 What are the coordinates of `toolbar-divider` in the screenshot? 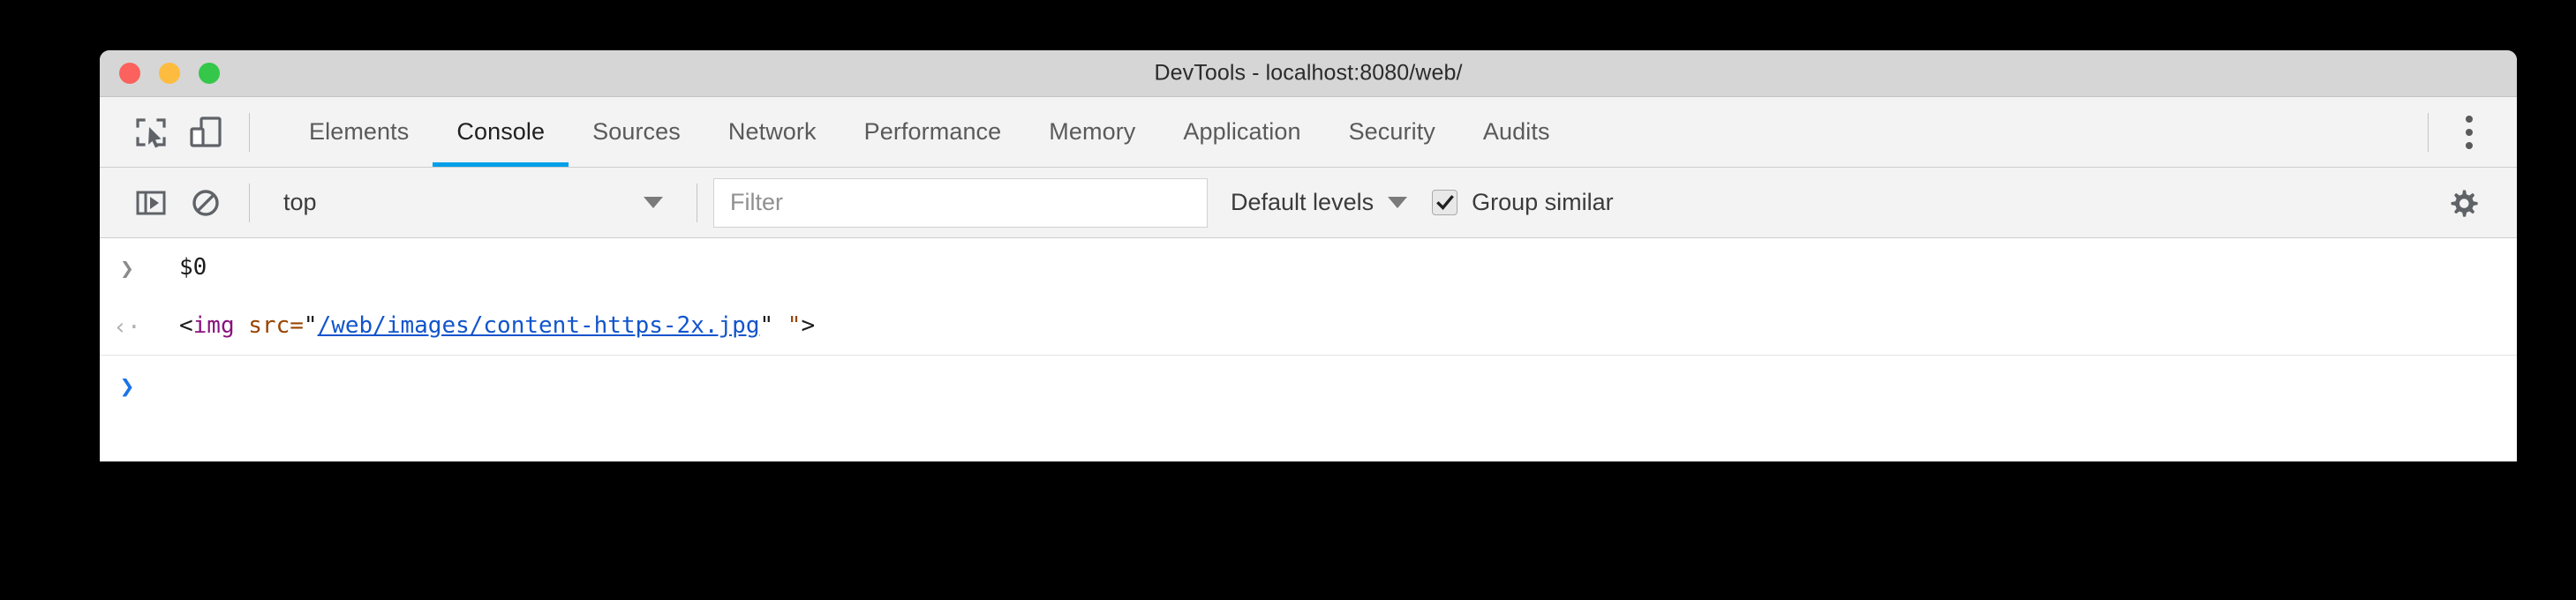 It's located at (250, 132).